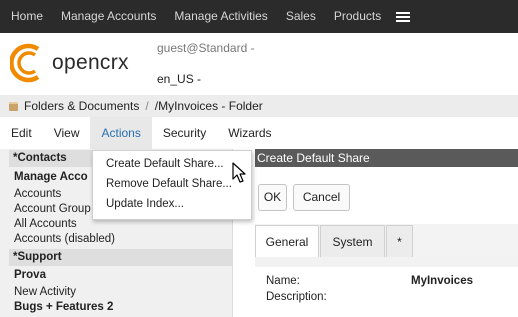 The image size is (518, 317). I want to click on user-selector: guest@Standard -, so click(206, 48).